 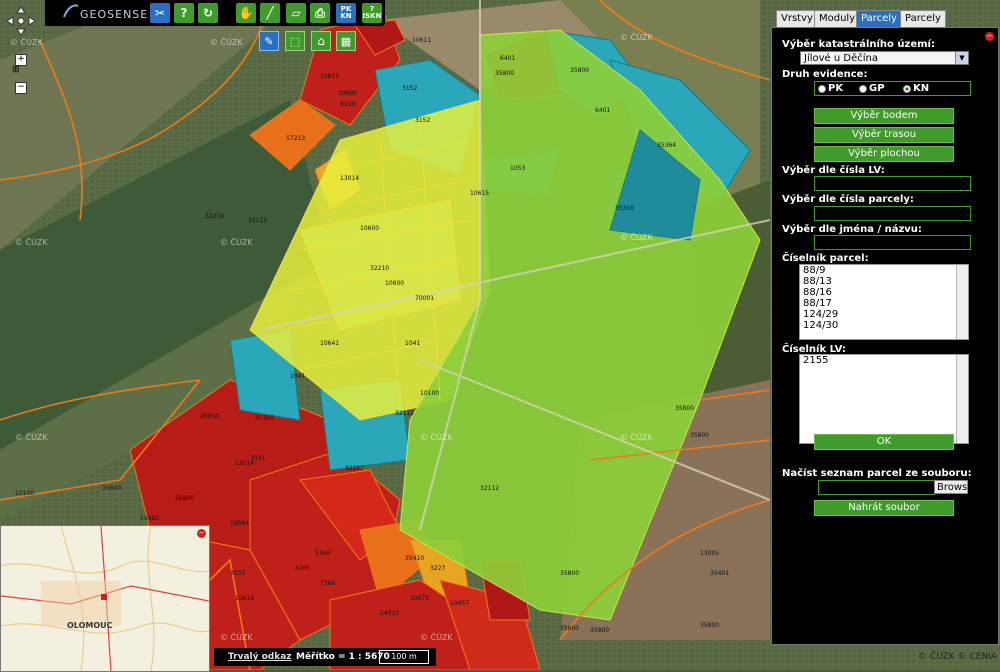 What do you see at coordinates (21, 10) in the screenshot?
I see `pan-up-icon` at bounding box center [21, 10].